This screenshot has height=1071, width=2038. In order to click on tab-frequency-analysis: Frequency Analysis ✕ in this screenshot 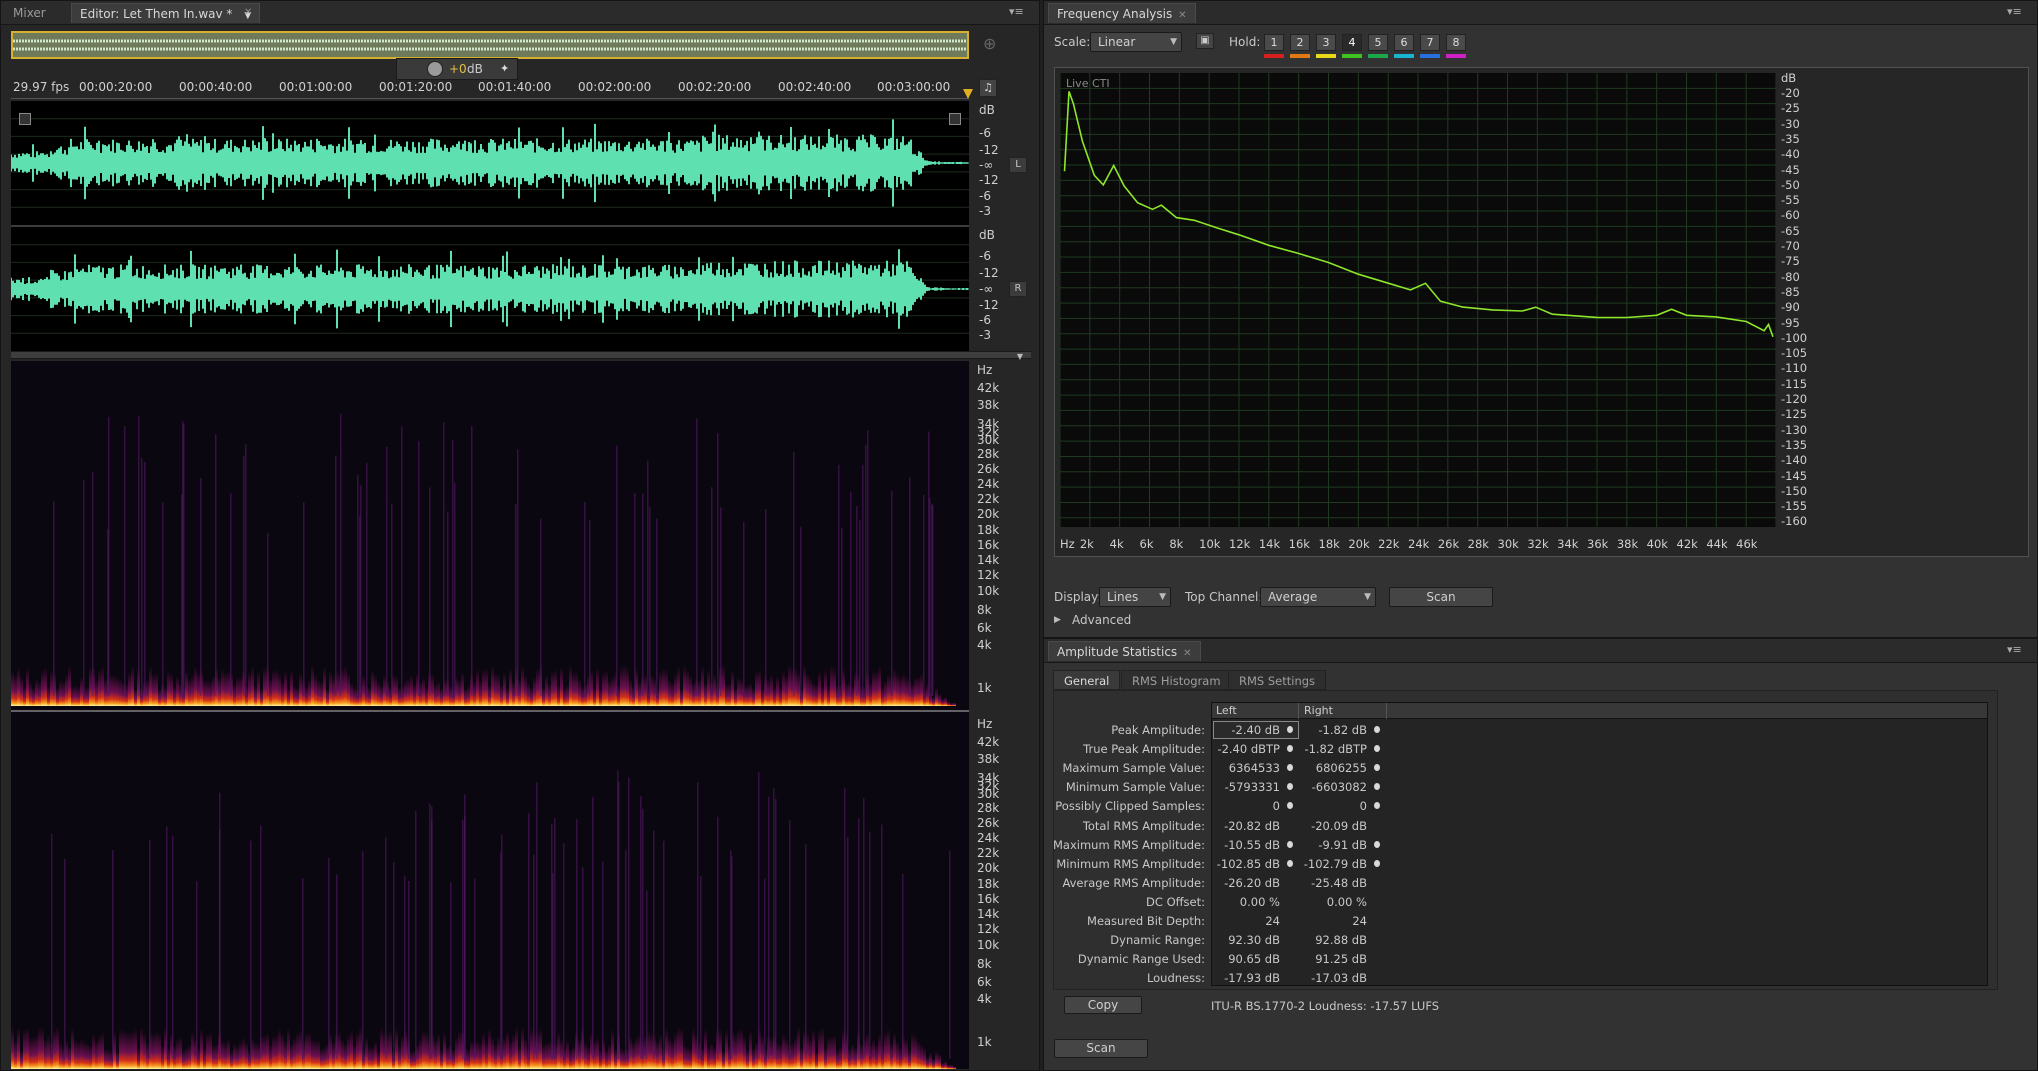, I will do `click(1122, 13)`.